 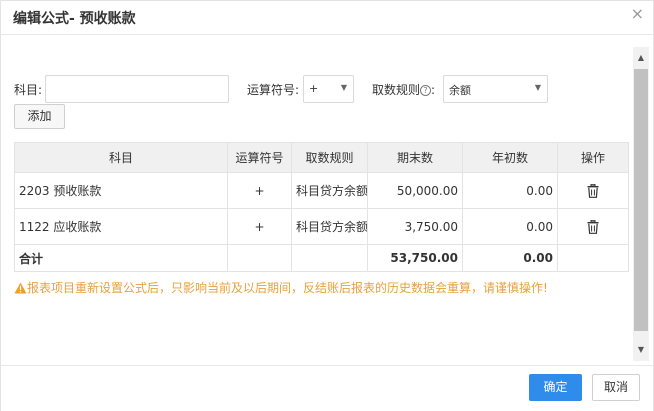 What do you see at coordinates (426, 90) in the screenshot?
I see `help-icon: ?` at bounding box center [426, 90].